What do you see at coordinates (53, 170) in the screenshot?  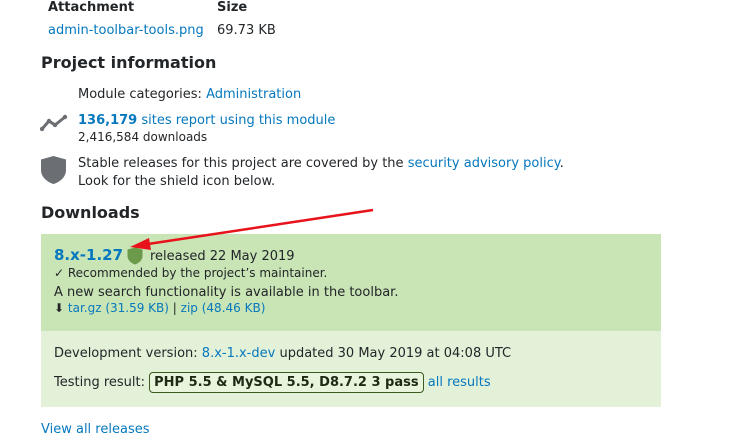 I see `security-shield-icon` at bounding box center [53, 170].